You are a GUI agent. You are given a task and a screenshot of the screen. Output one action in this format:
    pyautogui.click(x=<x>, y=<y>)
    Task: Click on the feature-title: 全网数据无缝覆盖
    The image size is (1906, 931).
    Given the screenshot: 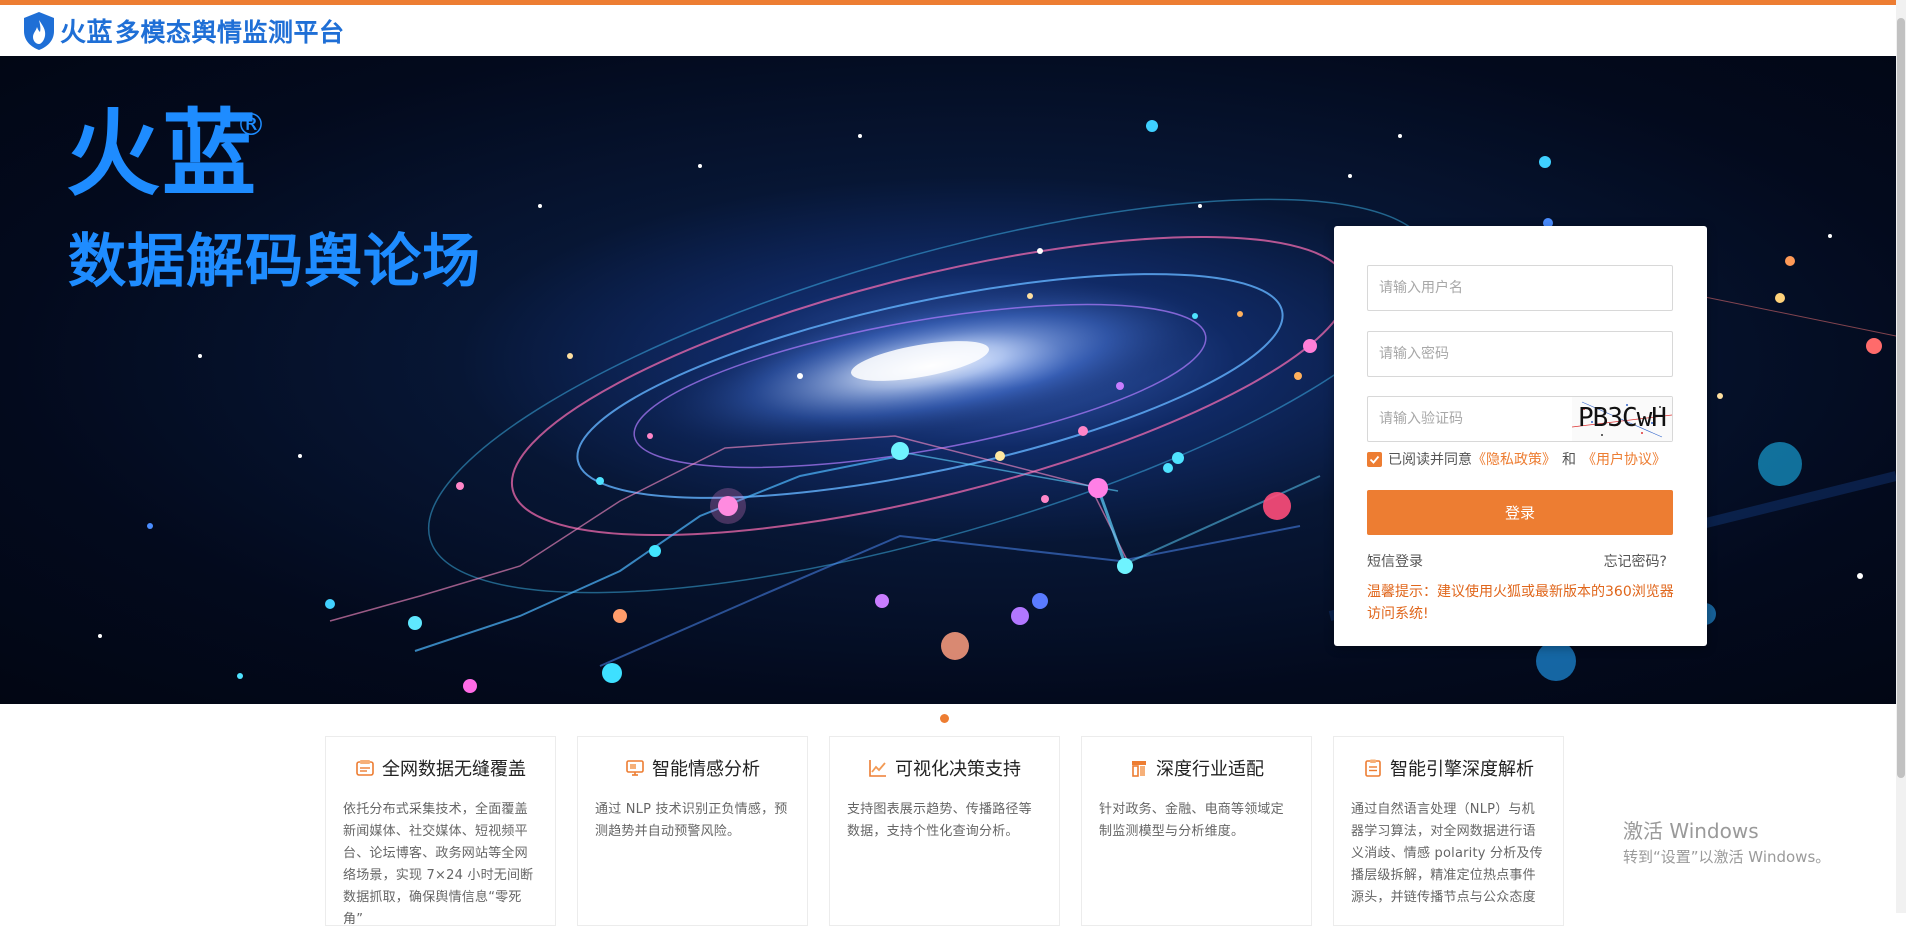 What is the action you would take?
    pyautogui.click(x=454, y=769)
    